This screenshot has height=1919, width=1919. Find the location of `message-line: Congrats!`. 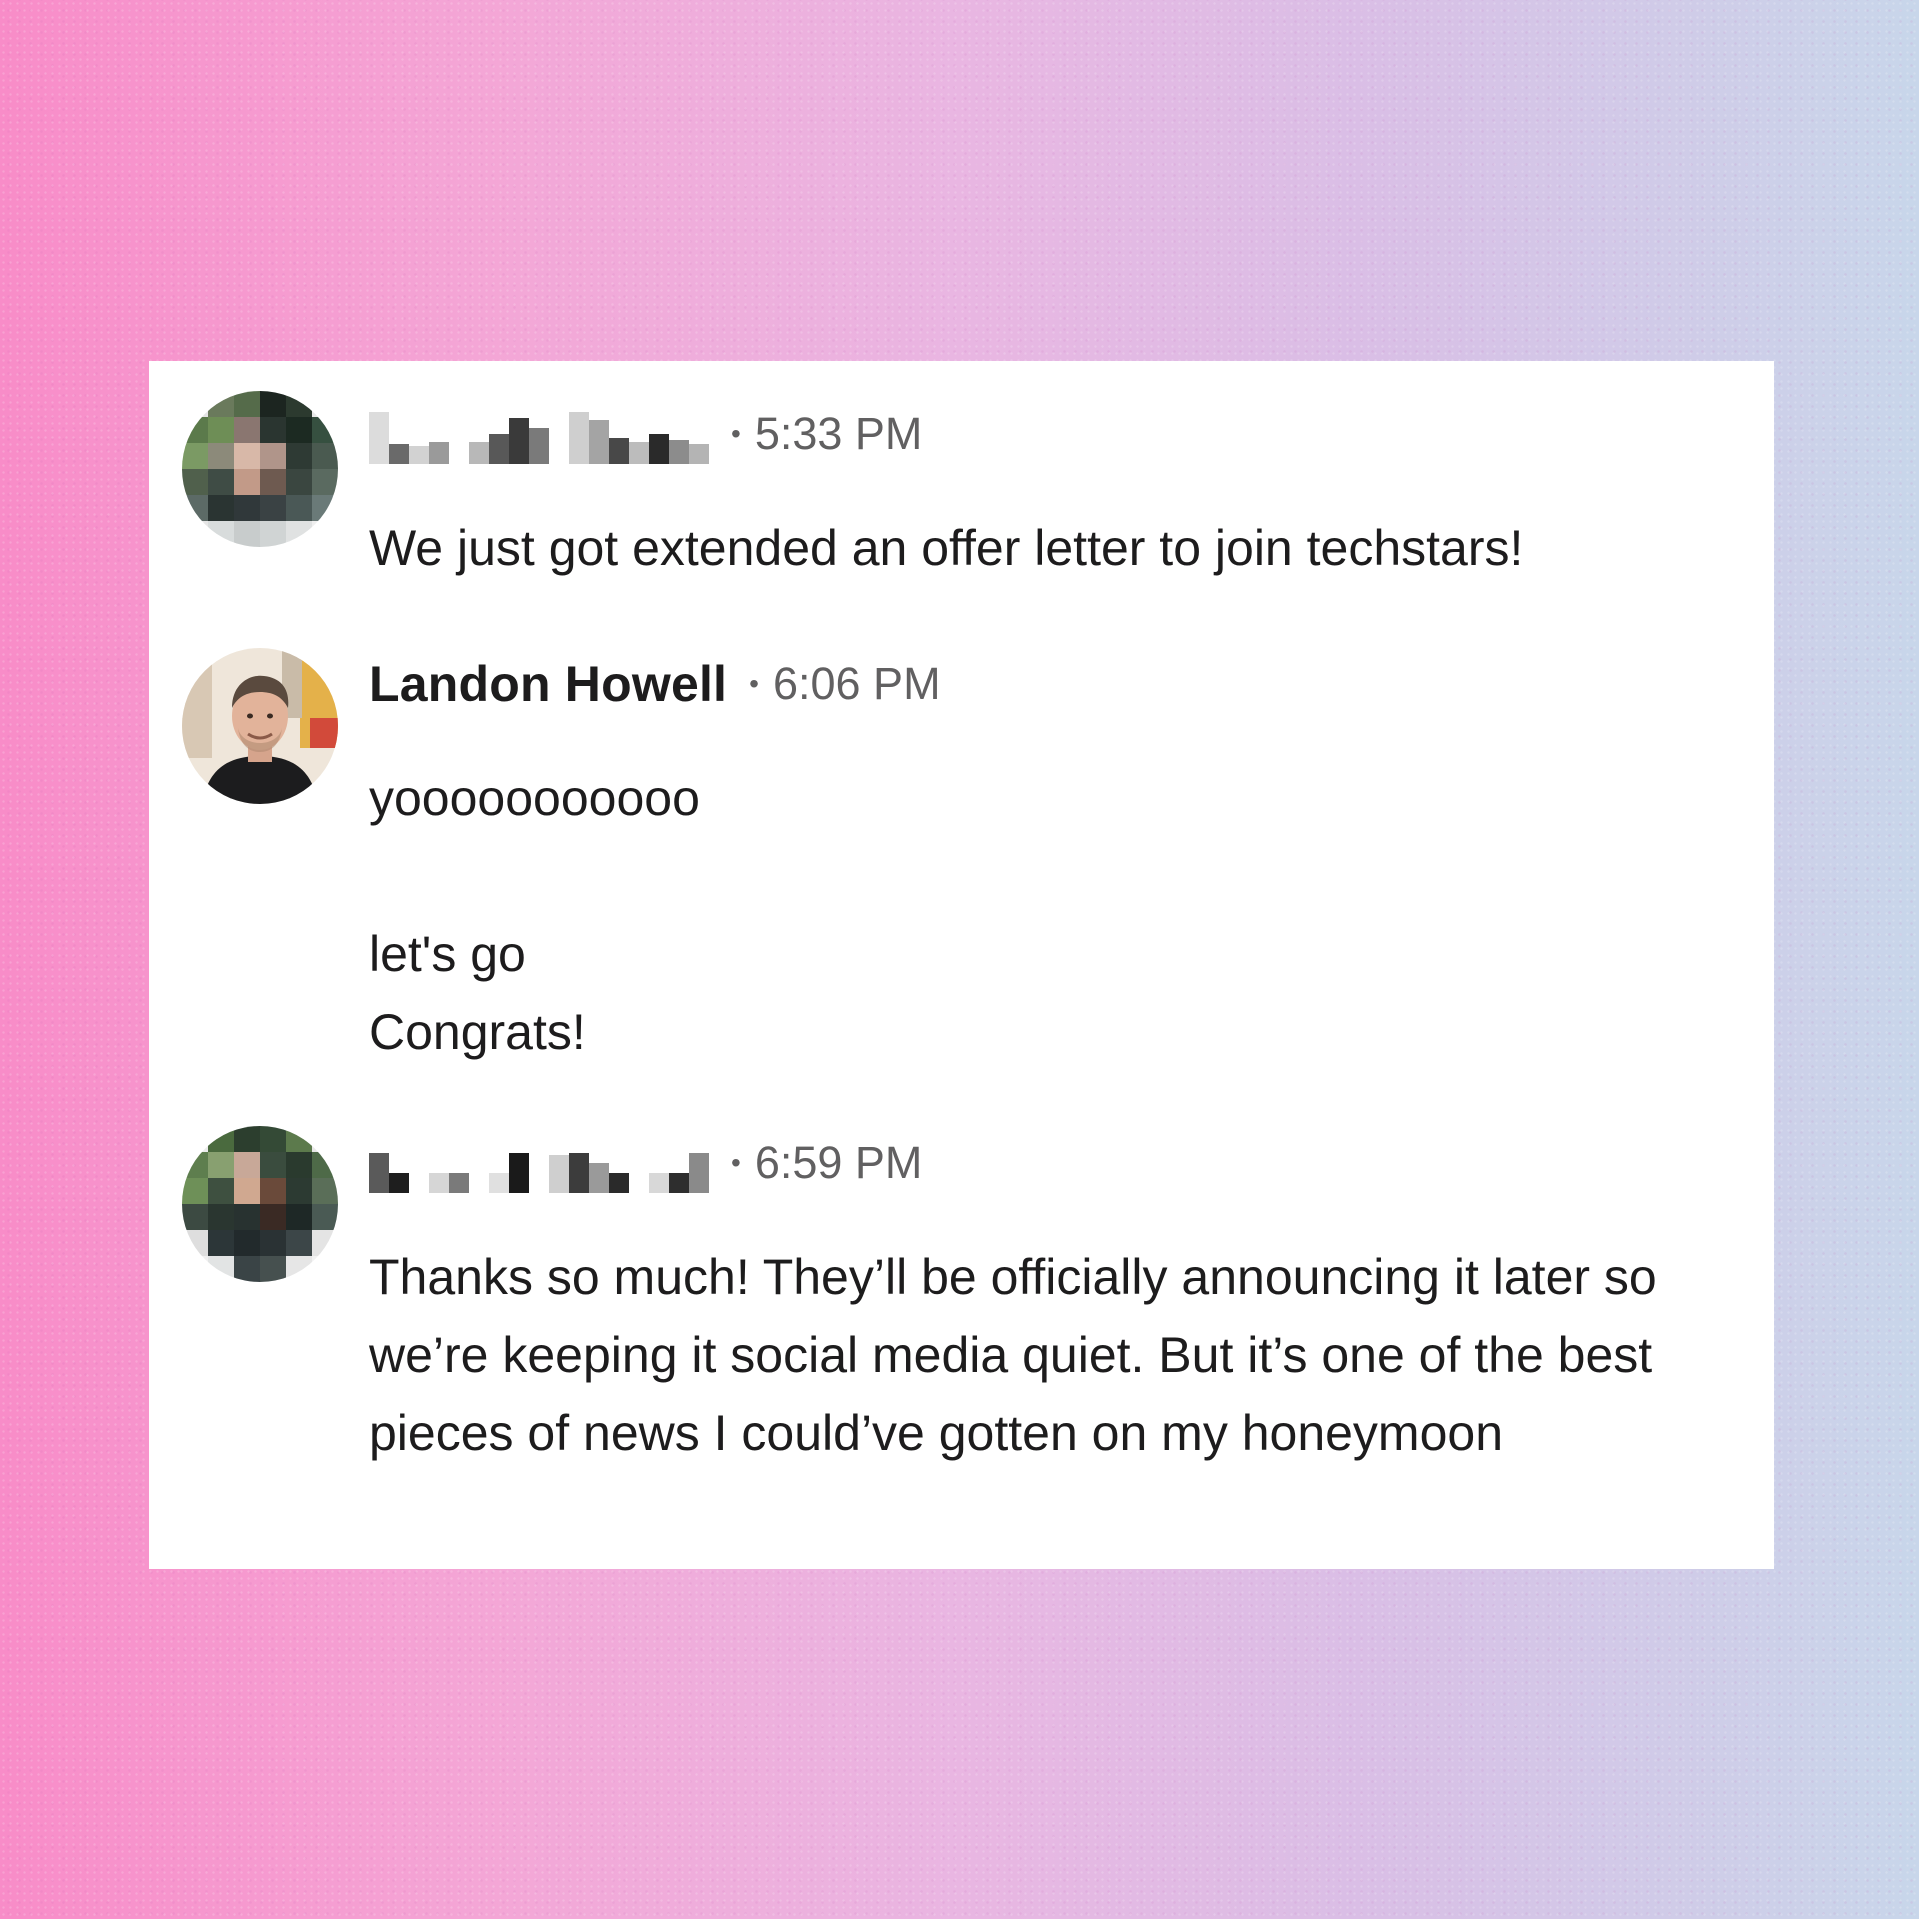

message-line: Congrats! is located at coordinates (477, 1032).